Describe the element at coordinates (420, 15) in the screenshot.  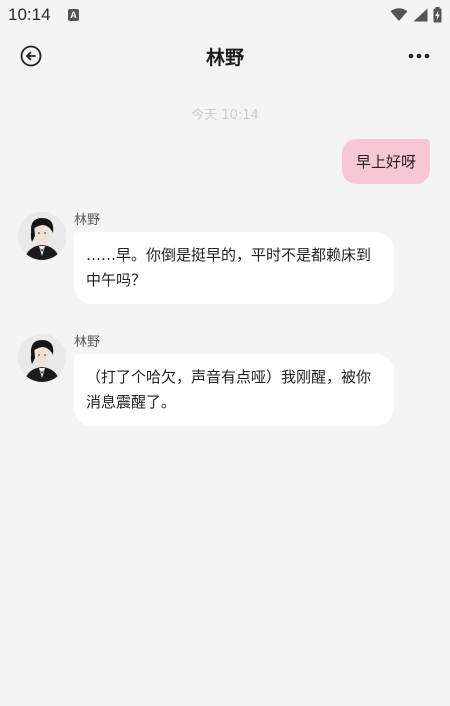
I see `cellular-signal-icon` at that location.